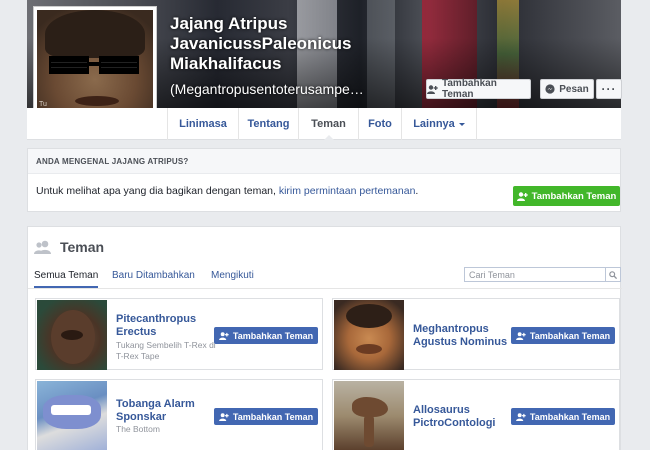 The image size is (650, 450). I want to click on friends-search, so click(542, 274).